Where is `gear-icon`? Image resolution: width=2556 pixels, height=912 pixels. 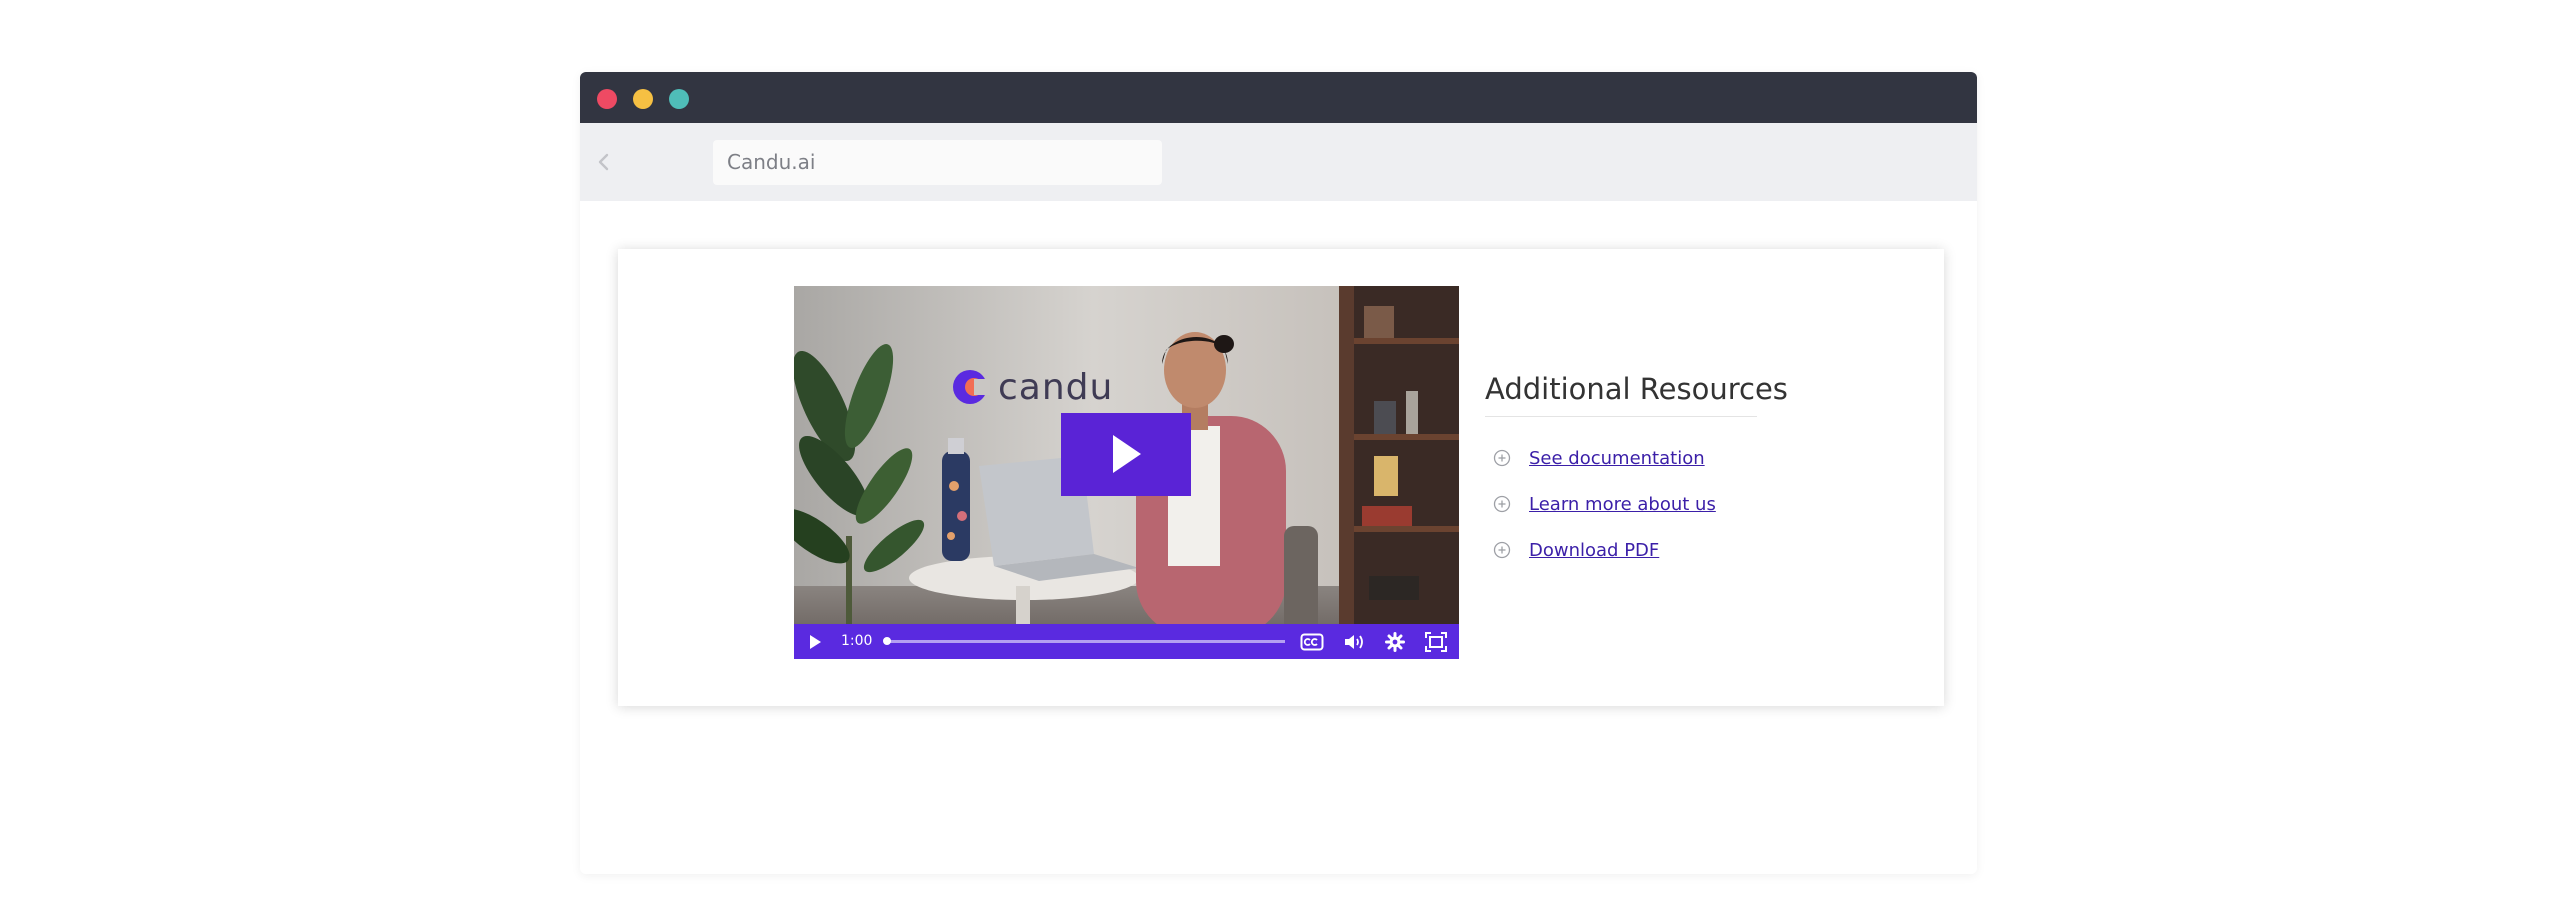 gear-icon is located at coordinates (1395, 641).